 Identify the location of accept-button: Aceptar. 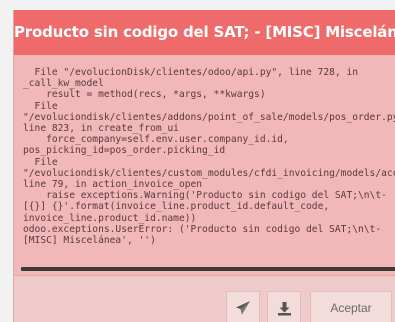
(351, 306).